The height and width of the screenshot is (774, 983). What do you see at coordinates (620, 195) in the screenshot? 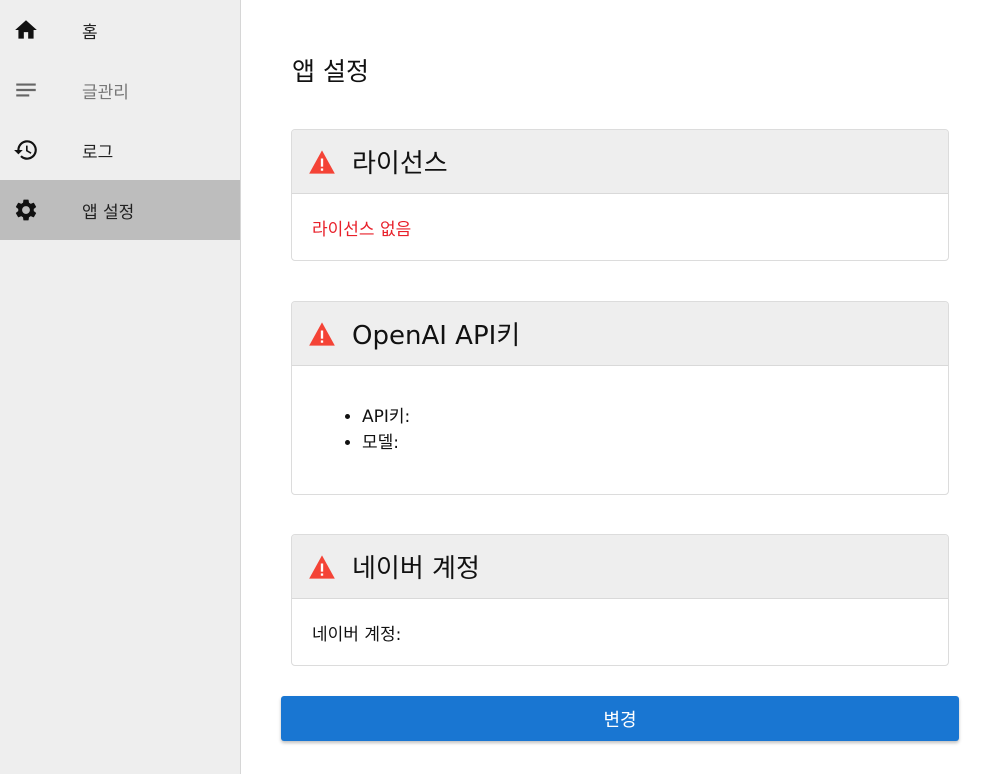
I see `license-card: 라이선스 라이선스 없음` at bounding box center [620, 195].